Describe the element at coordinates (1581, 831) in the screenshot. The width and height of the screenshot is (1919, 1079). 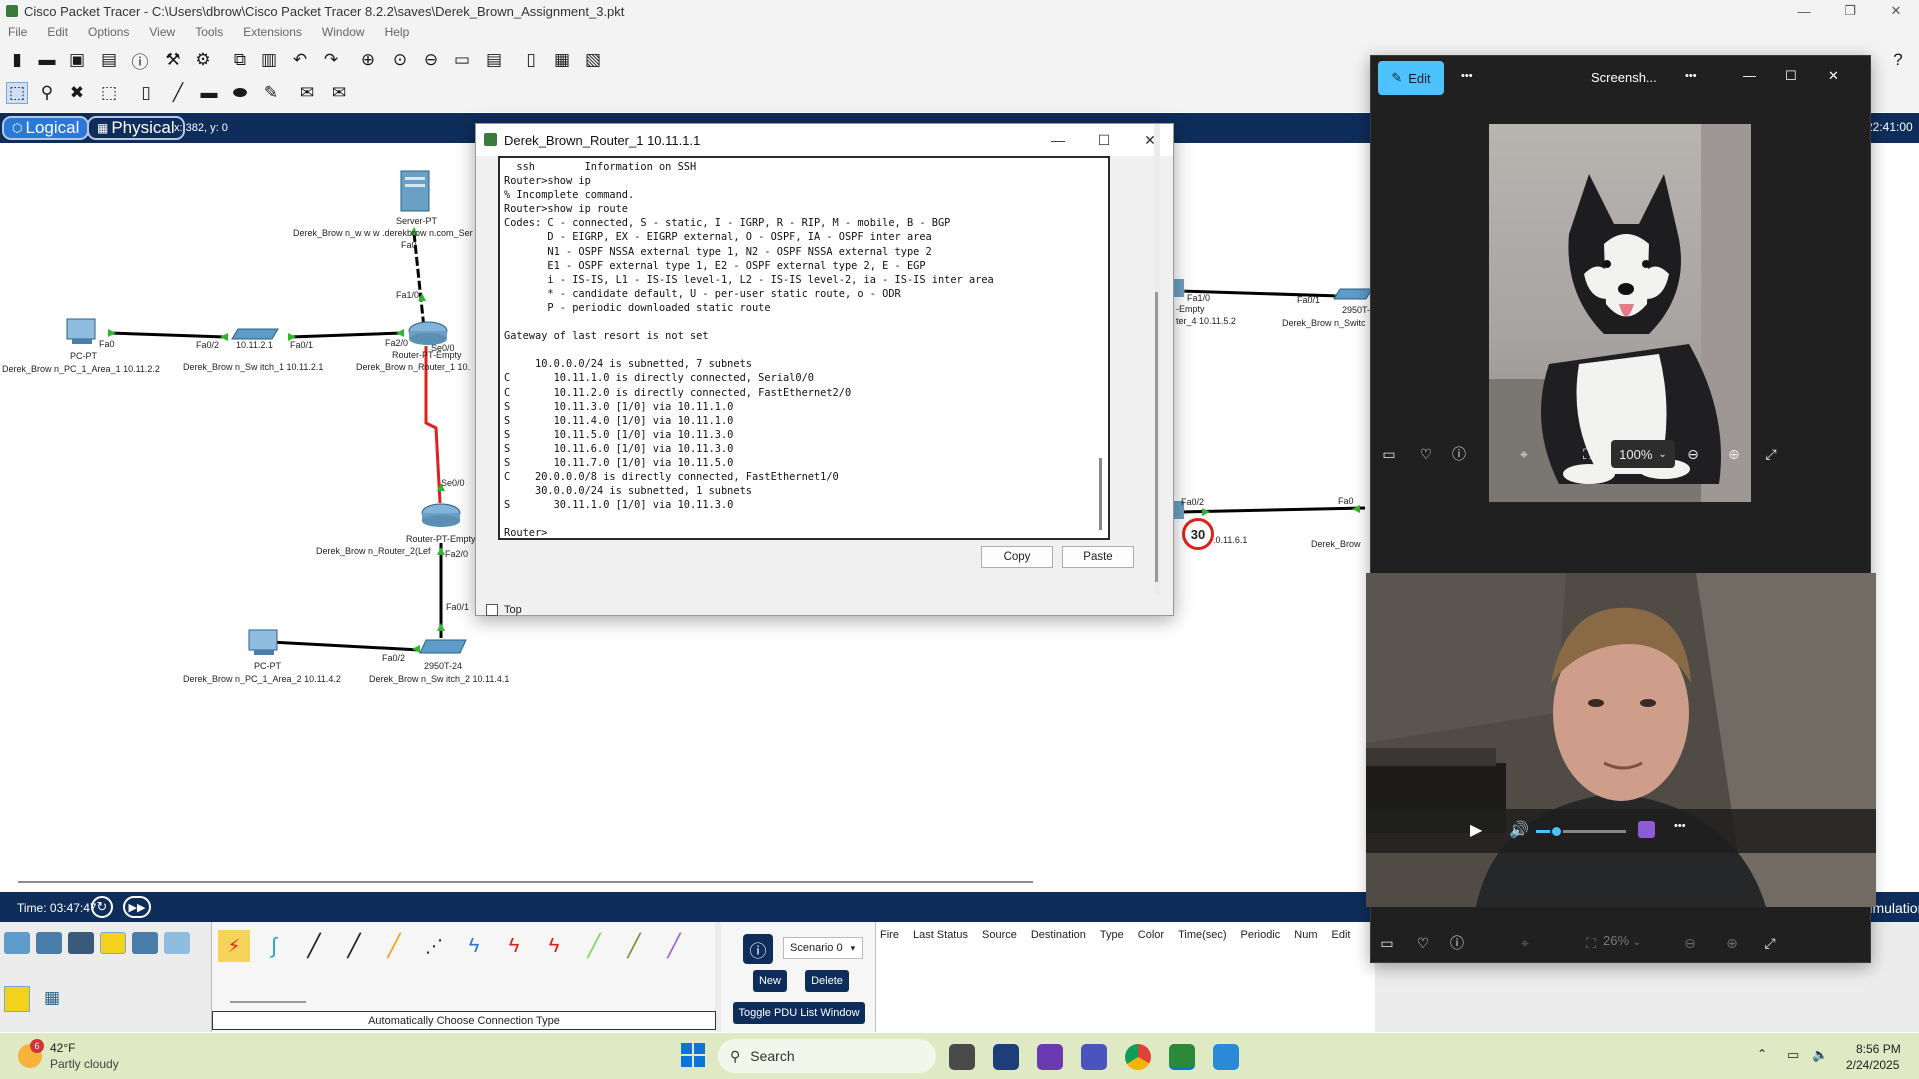
I see `volume-slider` at that location.